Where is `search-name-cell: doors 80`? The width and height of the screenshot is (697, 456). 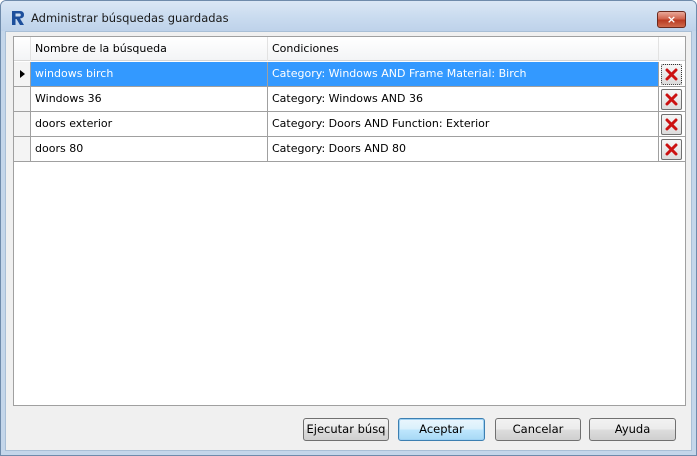 search-name-cell: doors 80 is located at coordinates (149, 149).